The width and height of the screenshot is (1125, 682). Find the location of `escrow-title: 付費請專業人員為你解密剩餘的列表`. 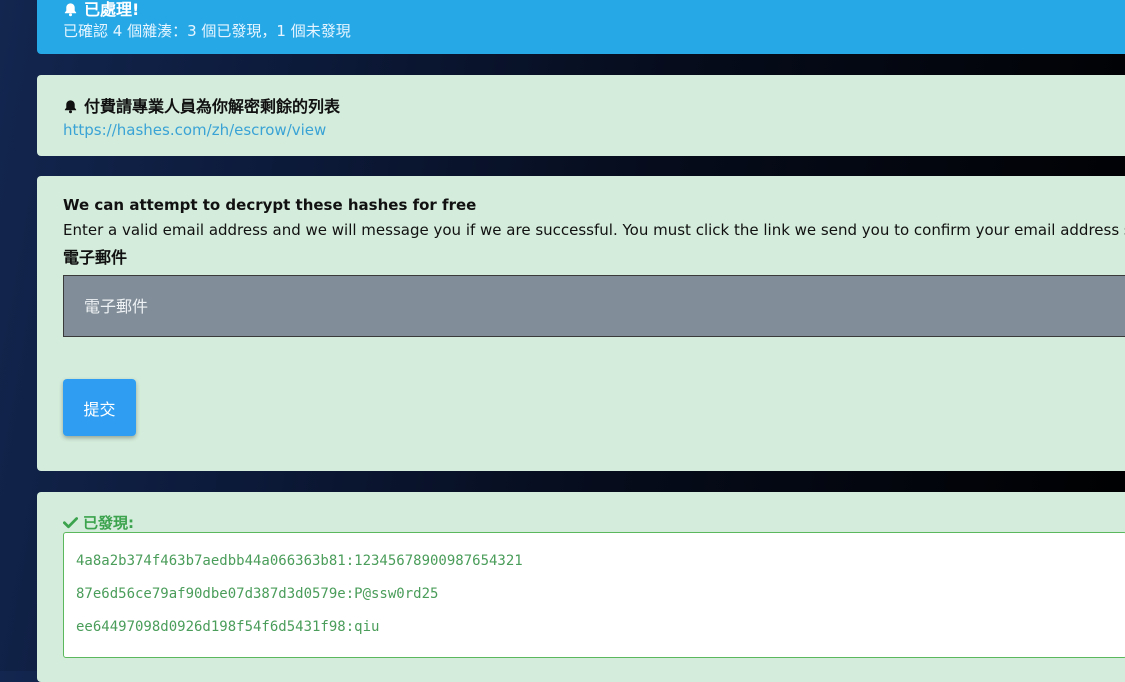

escrow-title: 付費請專業人員為你解密剩餘的列表 is located at coordinates (201, 105).